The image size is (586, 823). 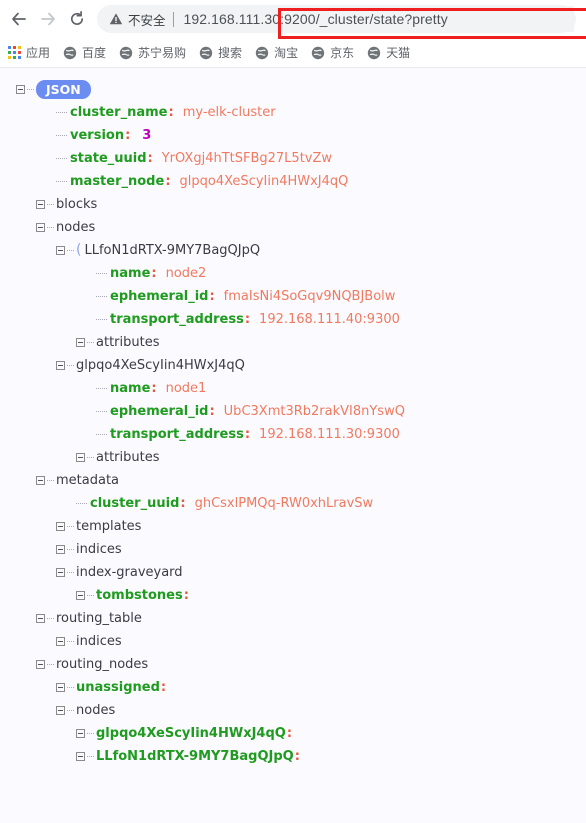 I want to click on bookmarks-bar: 应用 百度 苏宁易购 搜索 淘宝 京东 天猫, so click(x=293, y=53).